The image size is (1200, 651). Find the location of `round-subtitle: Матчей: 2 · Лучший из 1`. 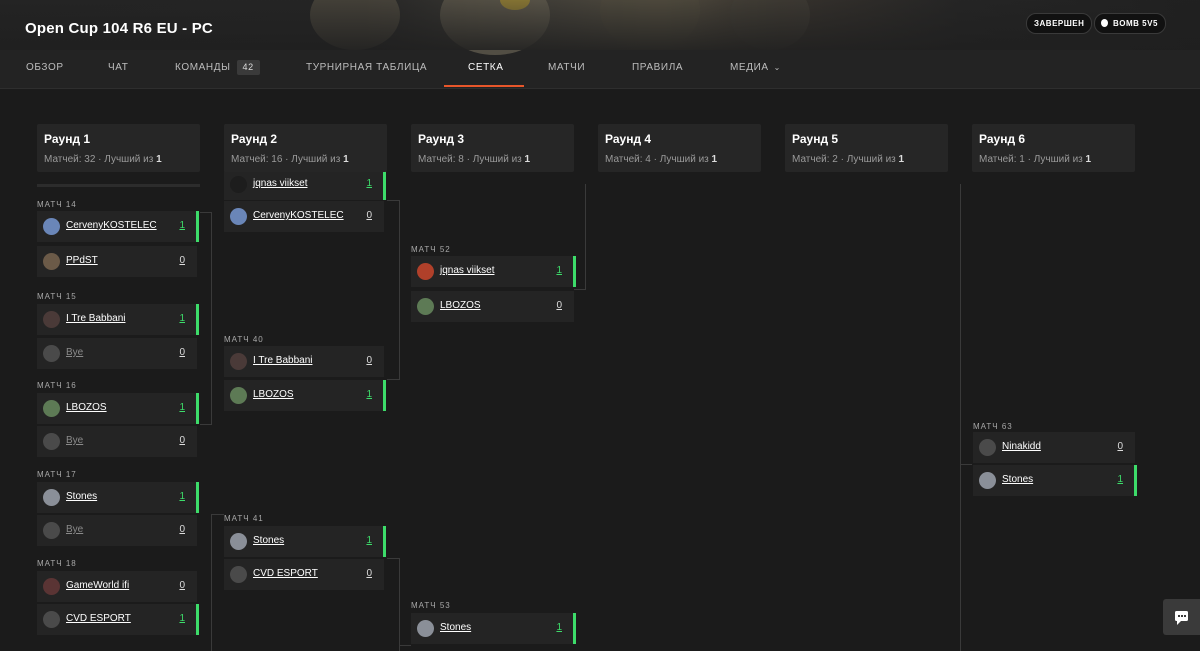

round-subtitle: Матчей: 2 · Лучший из 1 is located at coordinates (848, 159).